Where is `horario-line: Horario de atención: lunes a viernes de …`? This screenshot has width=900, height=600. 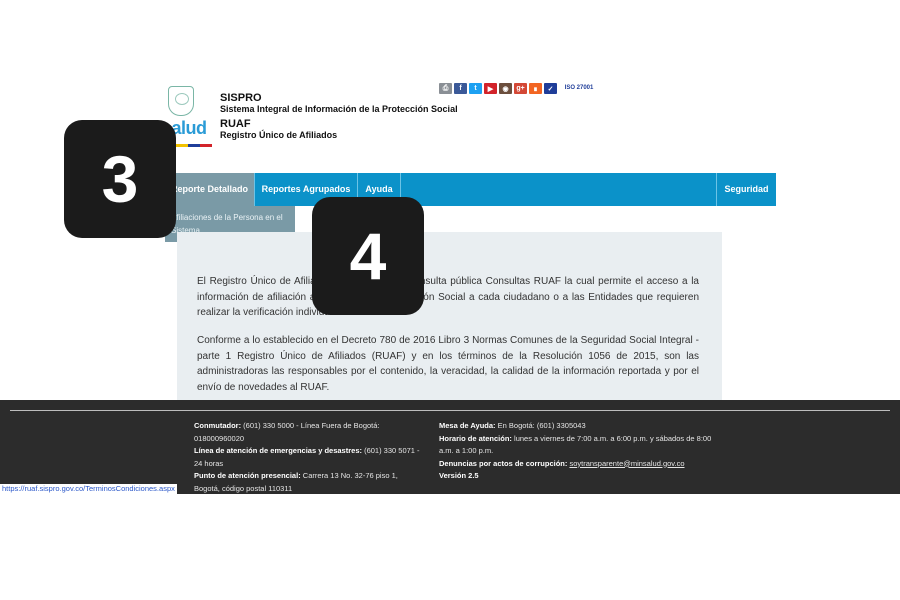 horario-line: Horario de atención: lunes a viernes de … is located at coordinates (576, 445).